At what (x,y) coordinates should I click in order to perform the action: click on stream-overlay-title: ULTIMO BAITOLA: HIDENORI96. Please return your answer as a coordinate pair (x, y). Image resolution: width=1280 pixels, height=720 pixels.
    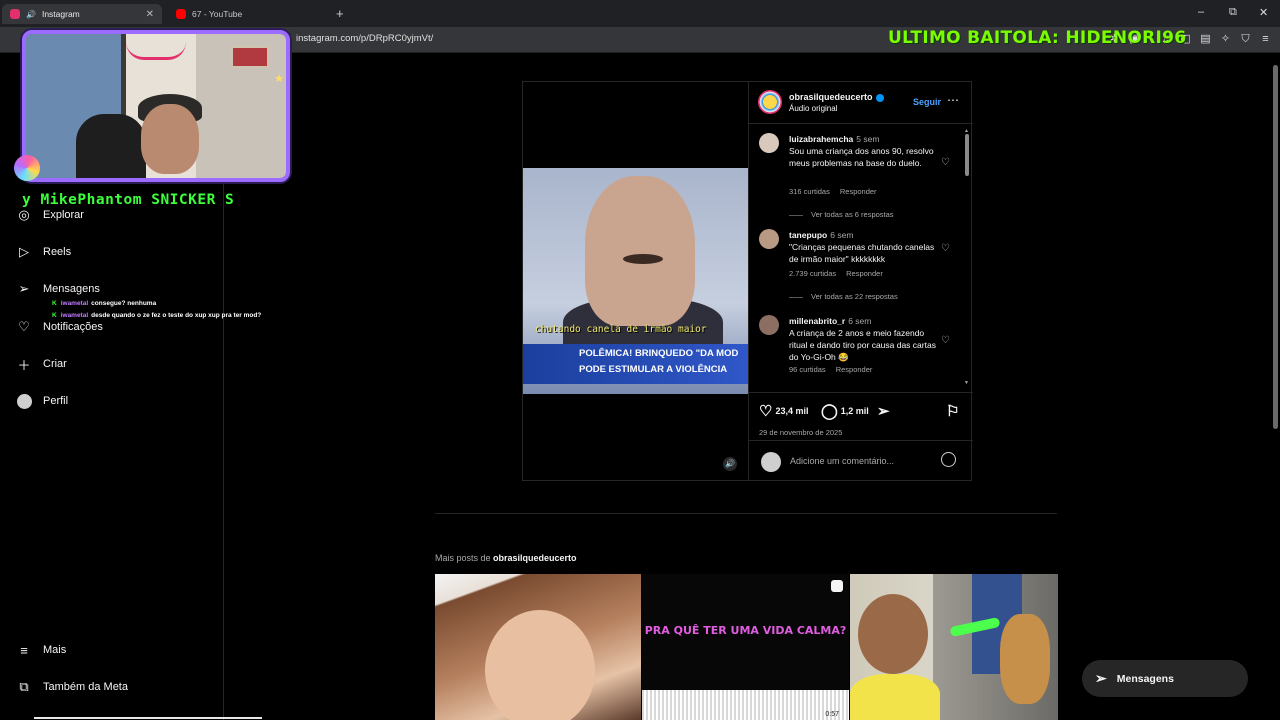
    Looking at the image, I should click on (1037, 38).